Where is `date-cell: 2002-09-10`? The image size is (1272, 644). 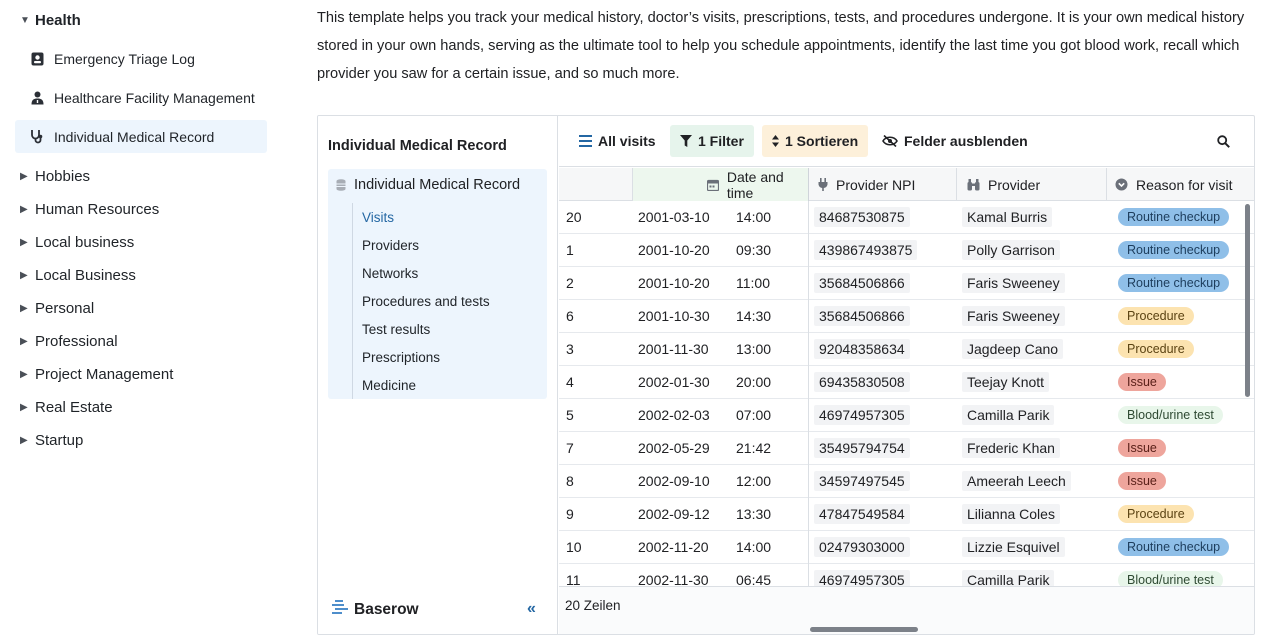 date-cell: 2002-09-10 is located at coordinates (674, 481).